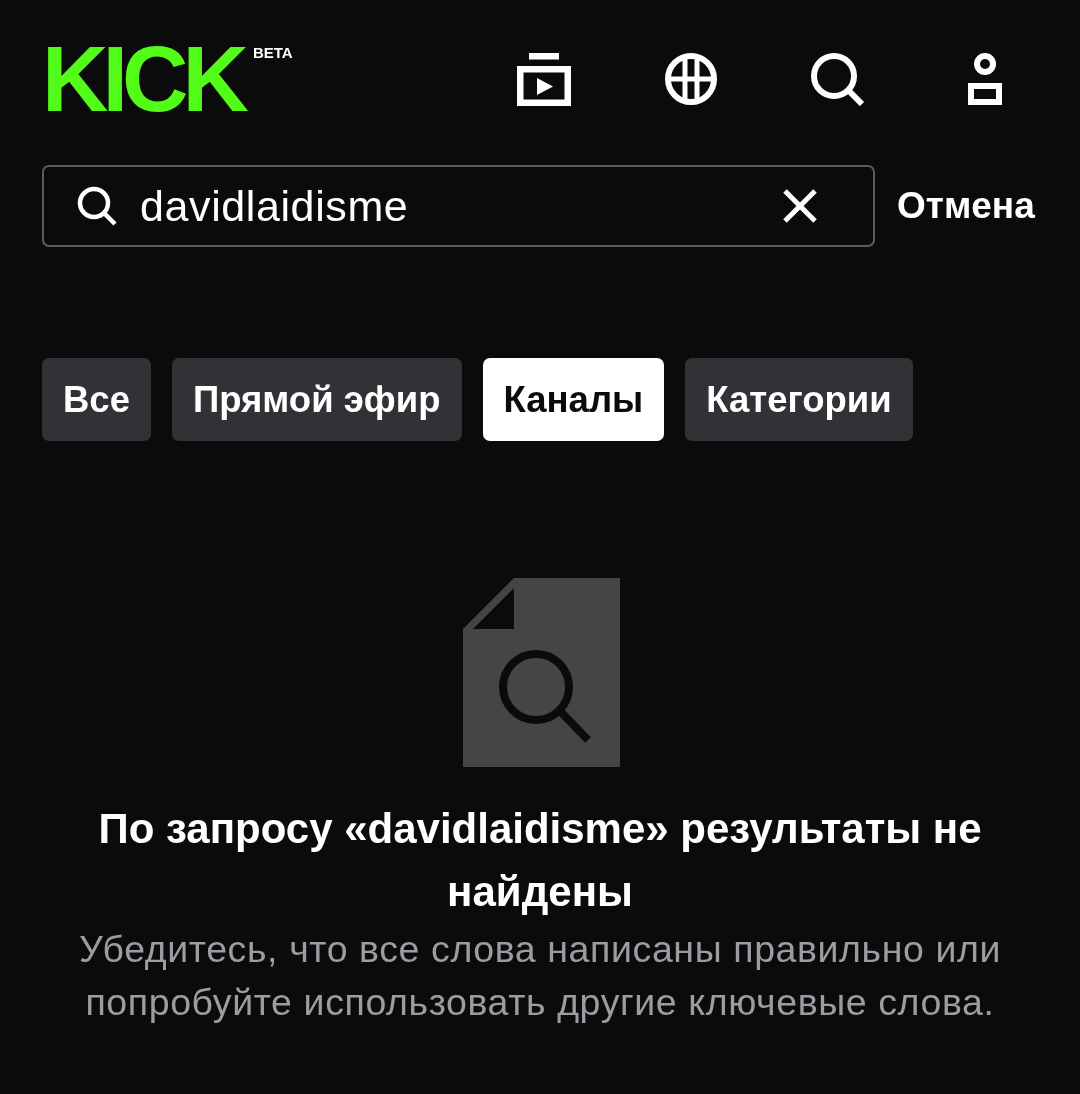  I want to click on filter-tab: Прямой эфир, so click(316, 399).